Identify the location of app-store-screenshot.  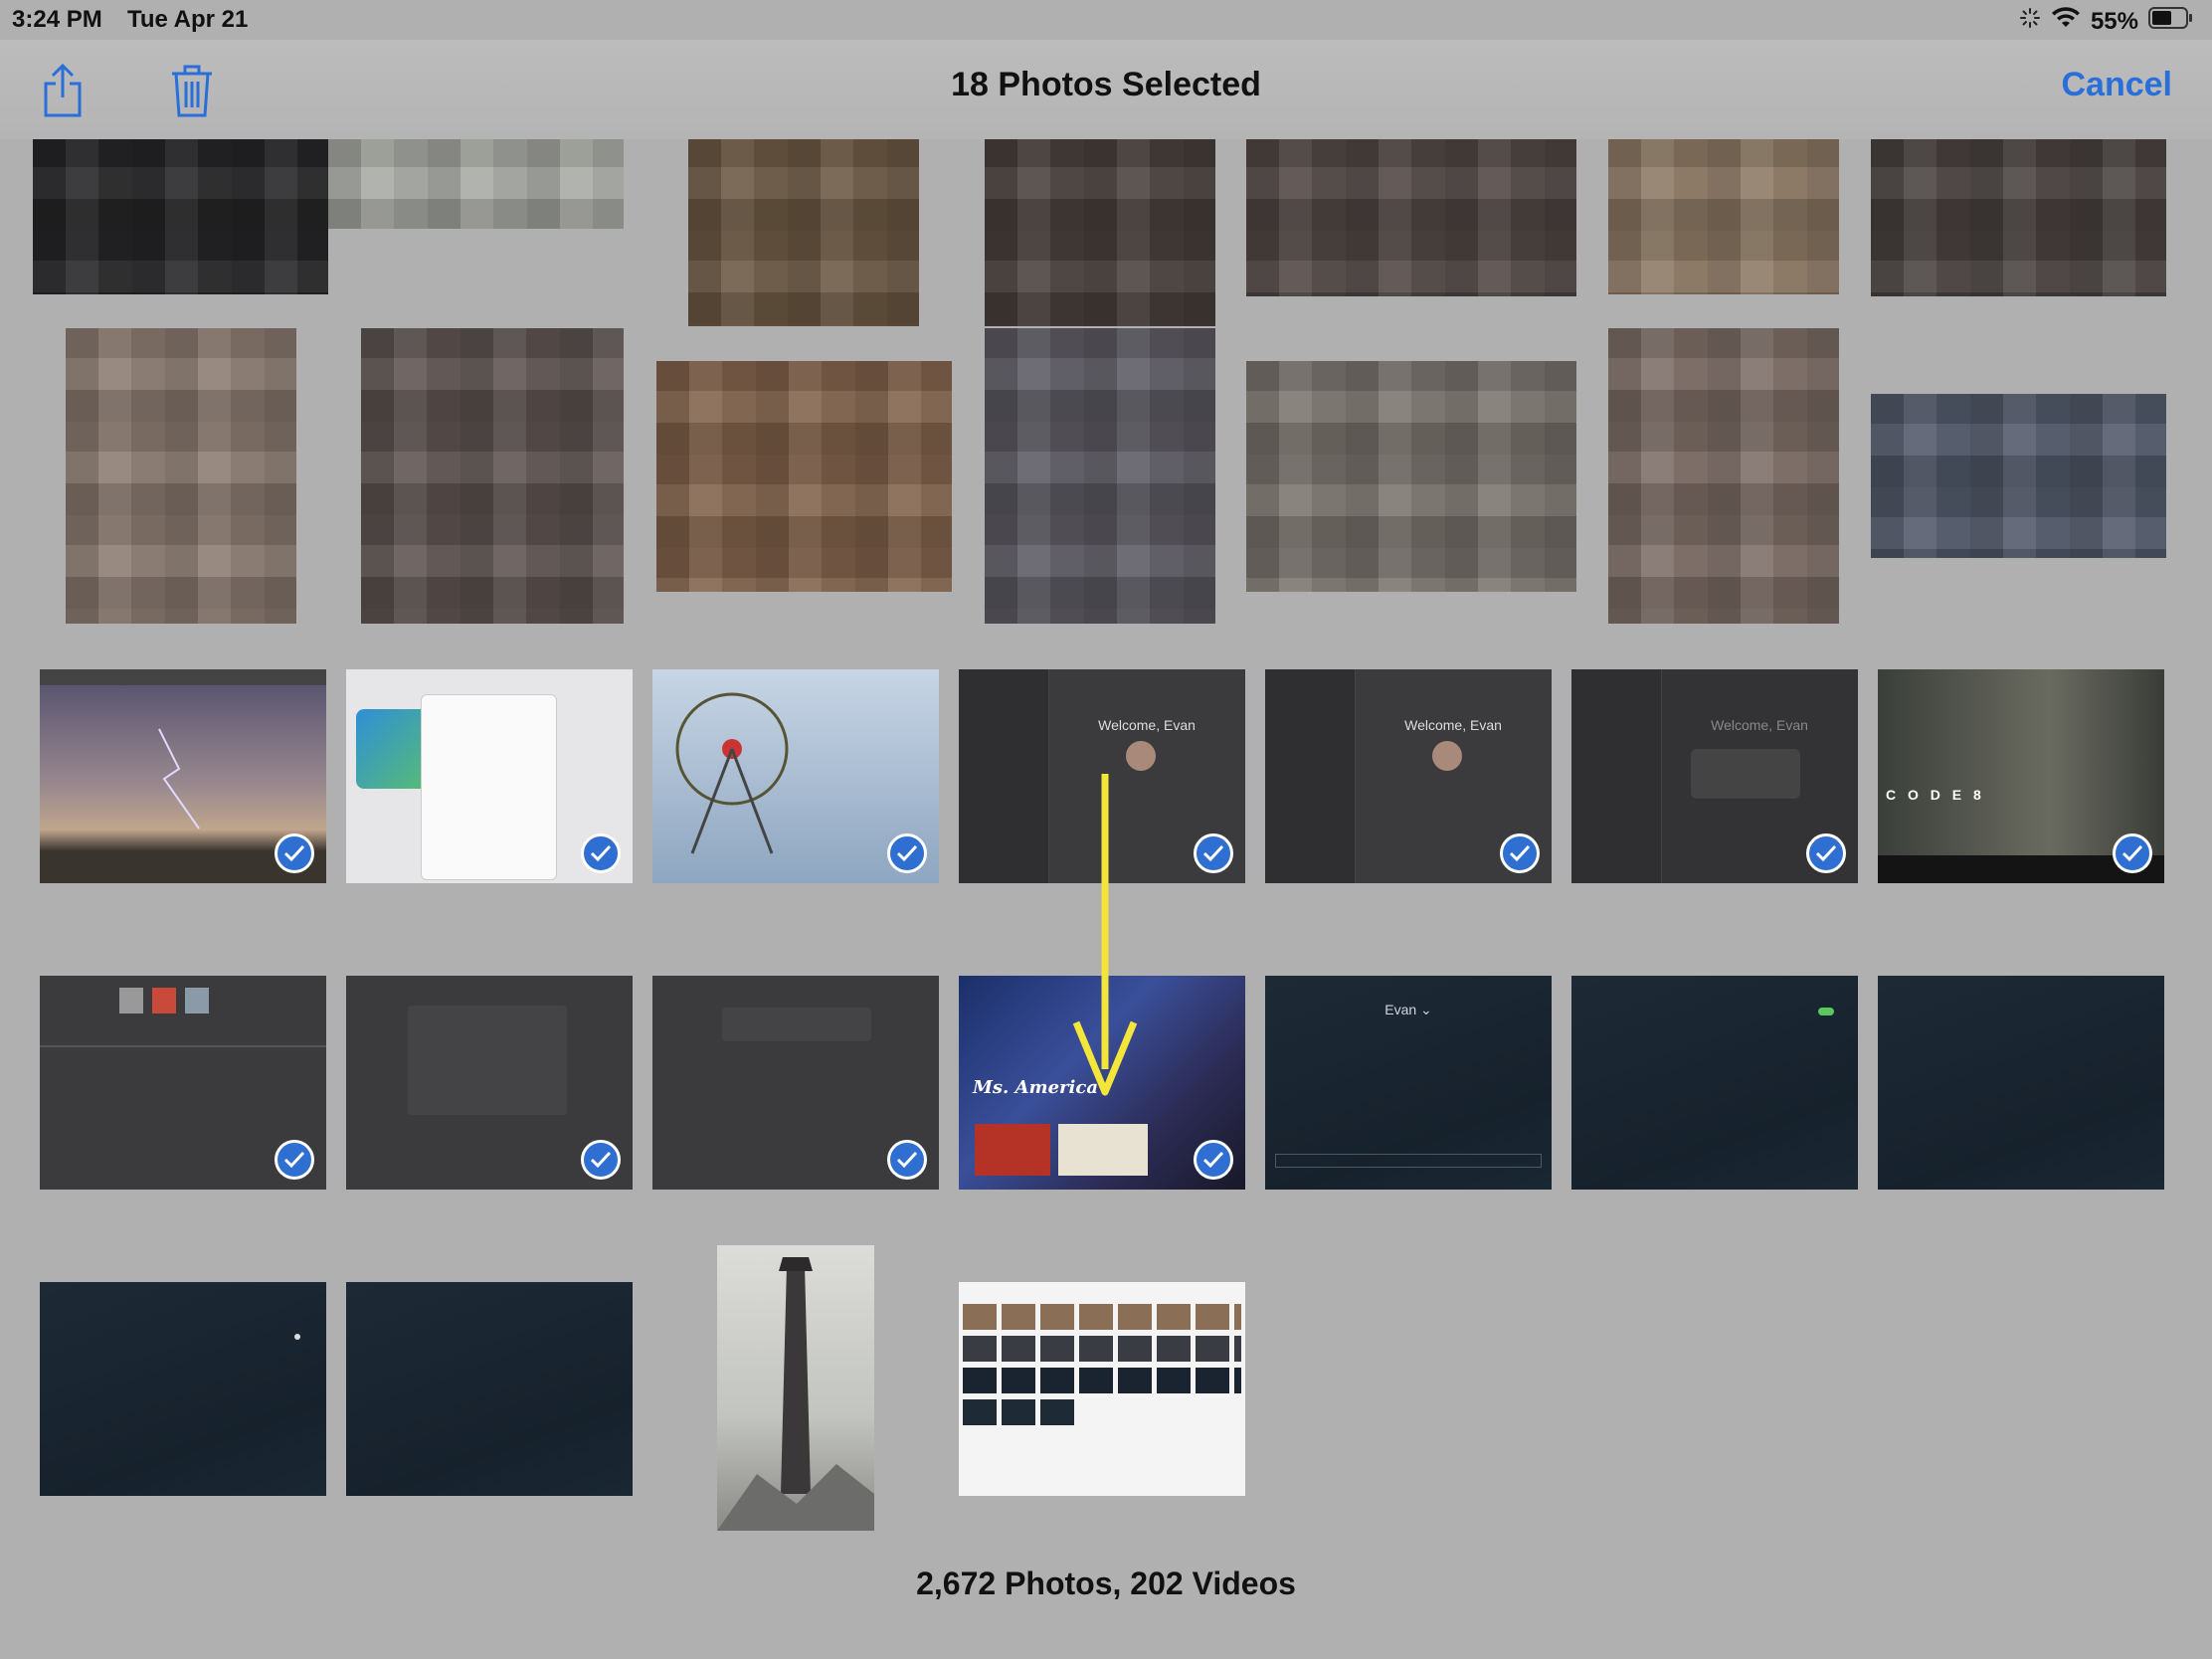
(489, 776).